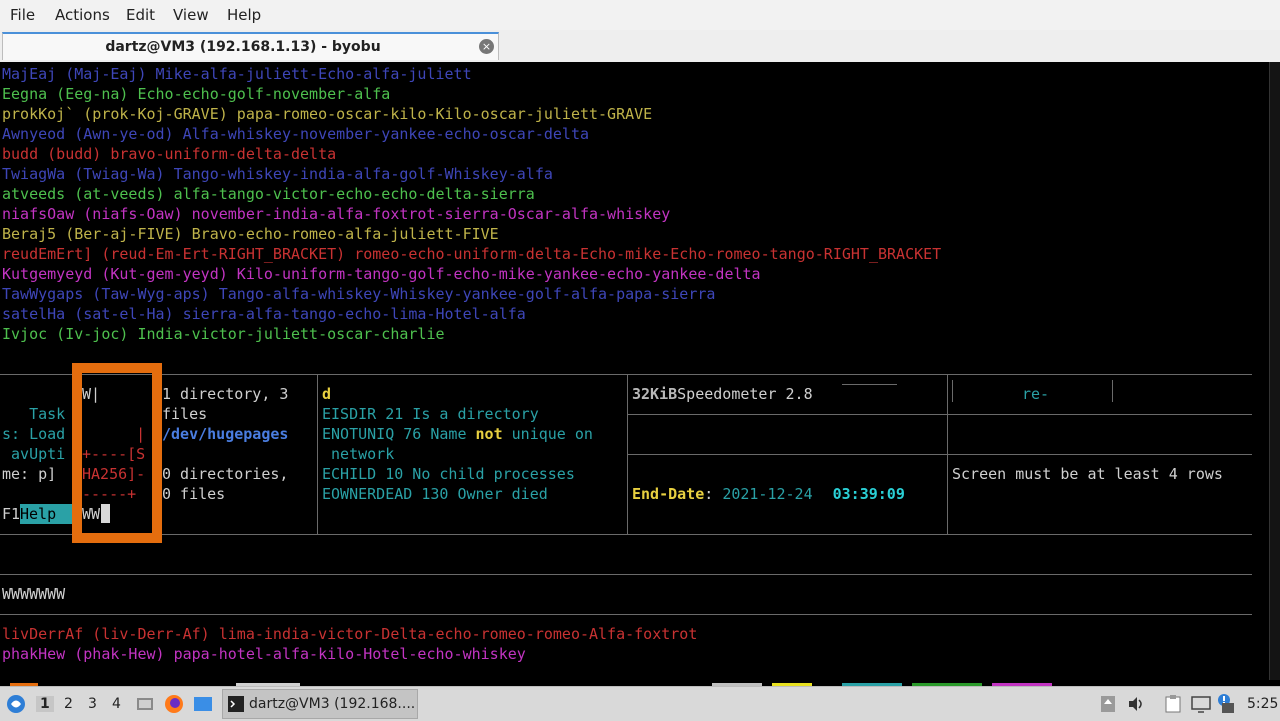  What do you see at coordinates (489, 434) in the screenshot?
I see `pane-text-bold: not` at bounding box center [489, 434].